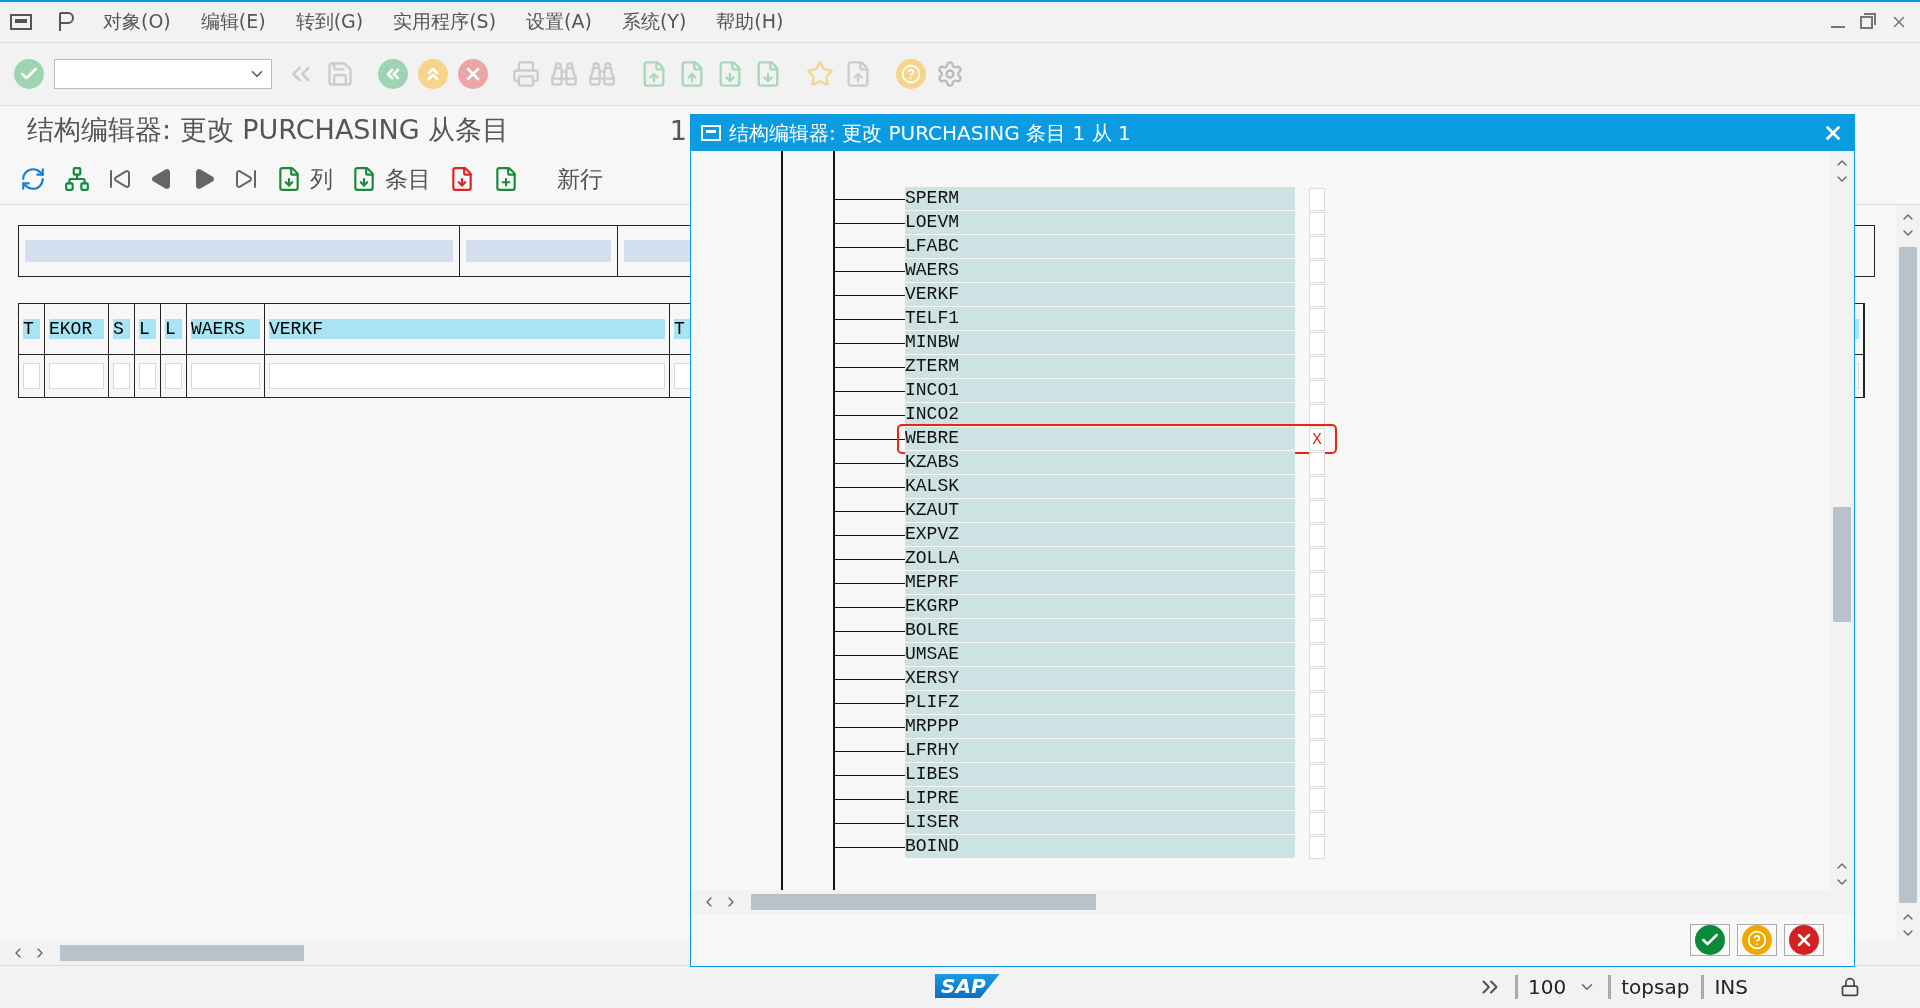 The height and width of the screenshot is (1008, 1920). Describe the element at coordinates (1100, 198) in the screenshot. I see `tree-node: SPERM` at that location.